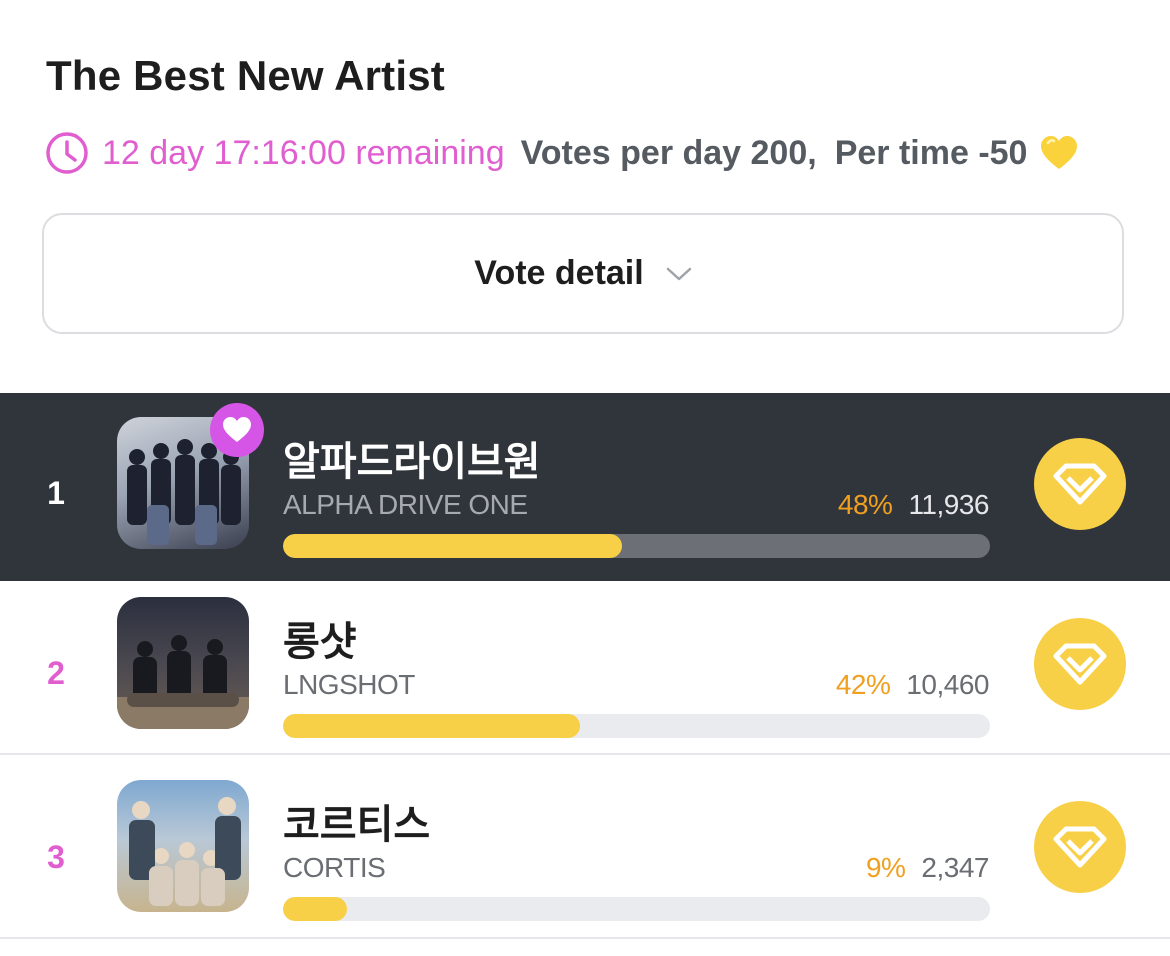 This screenshot has height=956, width=1170. Describe the element at coordinates (405, 504) in the screenshot. I see `artist-name-english: ALPHA DRIVE ONE` at that location.